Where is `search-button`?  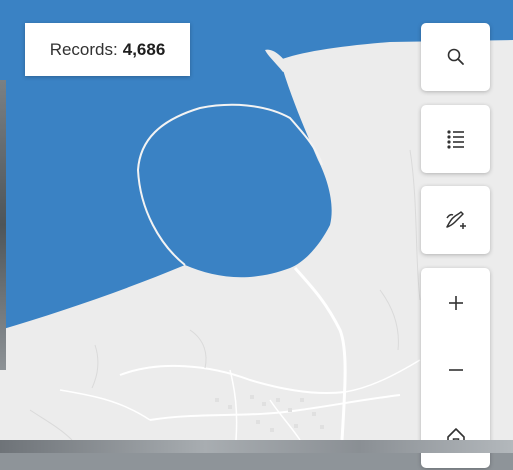 search-button is located at coordinates (455, 57).